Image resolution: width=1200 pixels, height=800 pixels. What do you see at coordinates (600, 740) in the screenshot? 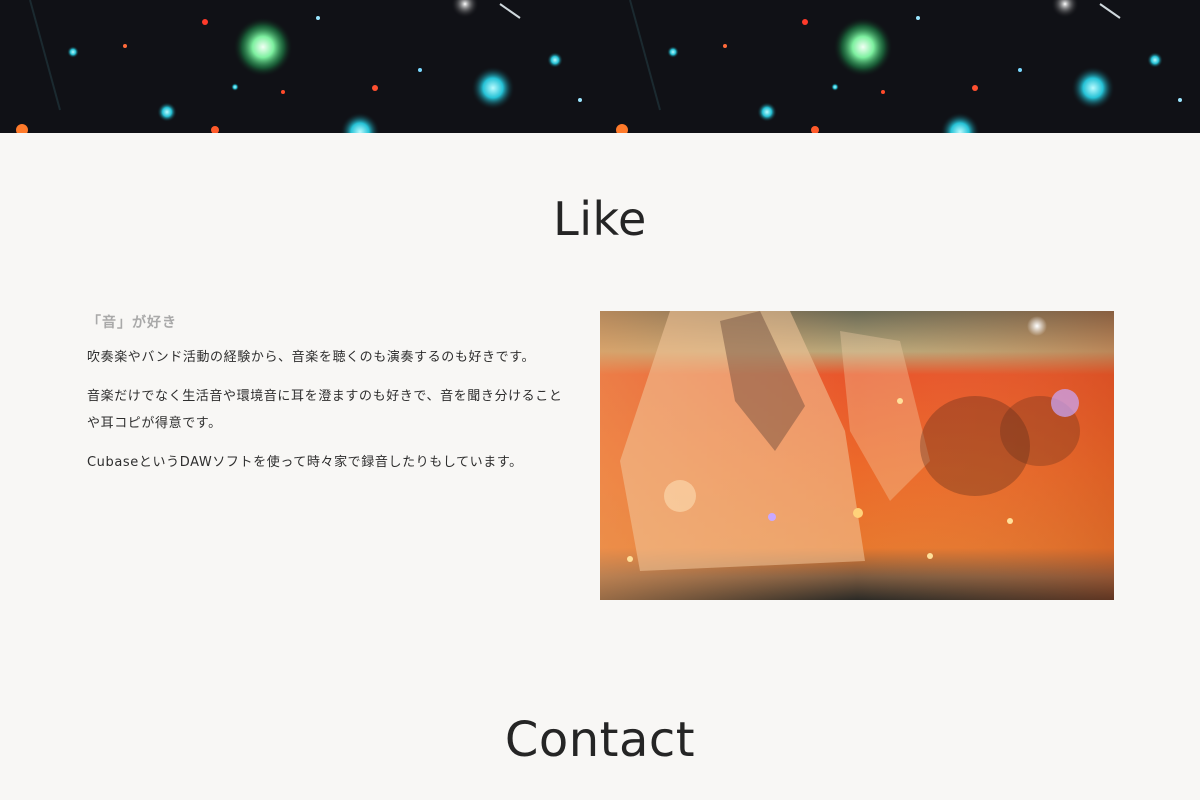
I see `contact-section-title: Contact` at bounding box center [600, 740].